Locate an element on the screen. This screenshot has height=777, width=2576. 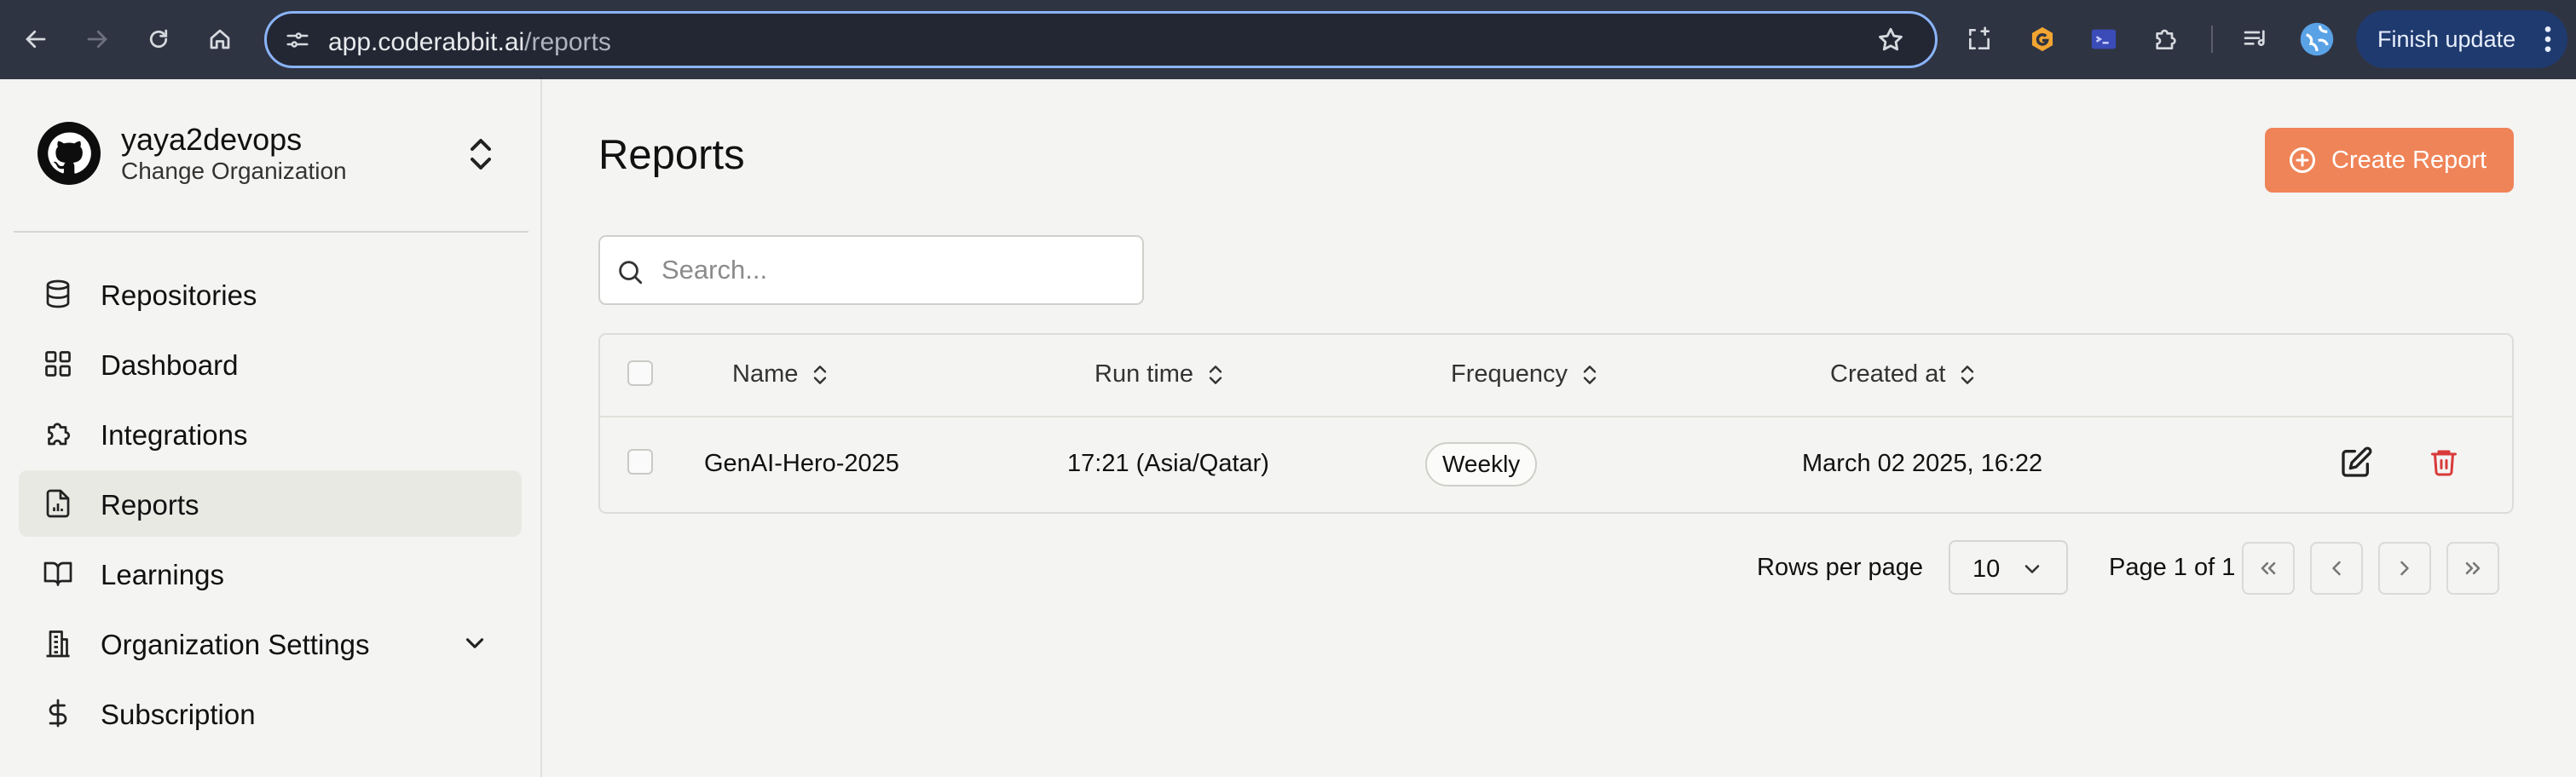
page-info: Page 1 of 1 is located at coordinates (2172, 567).